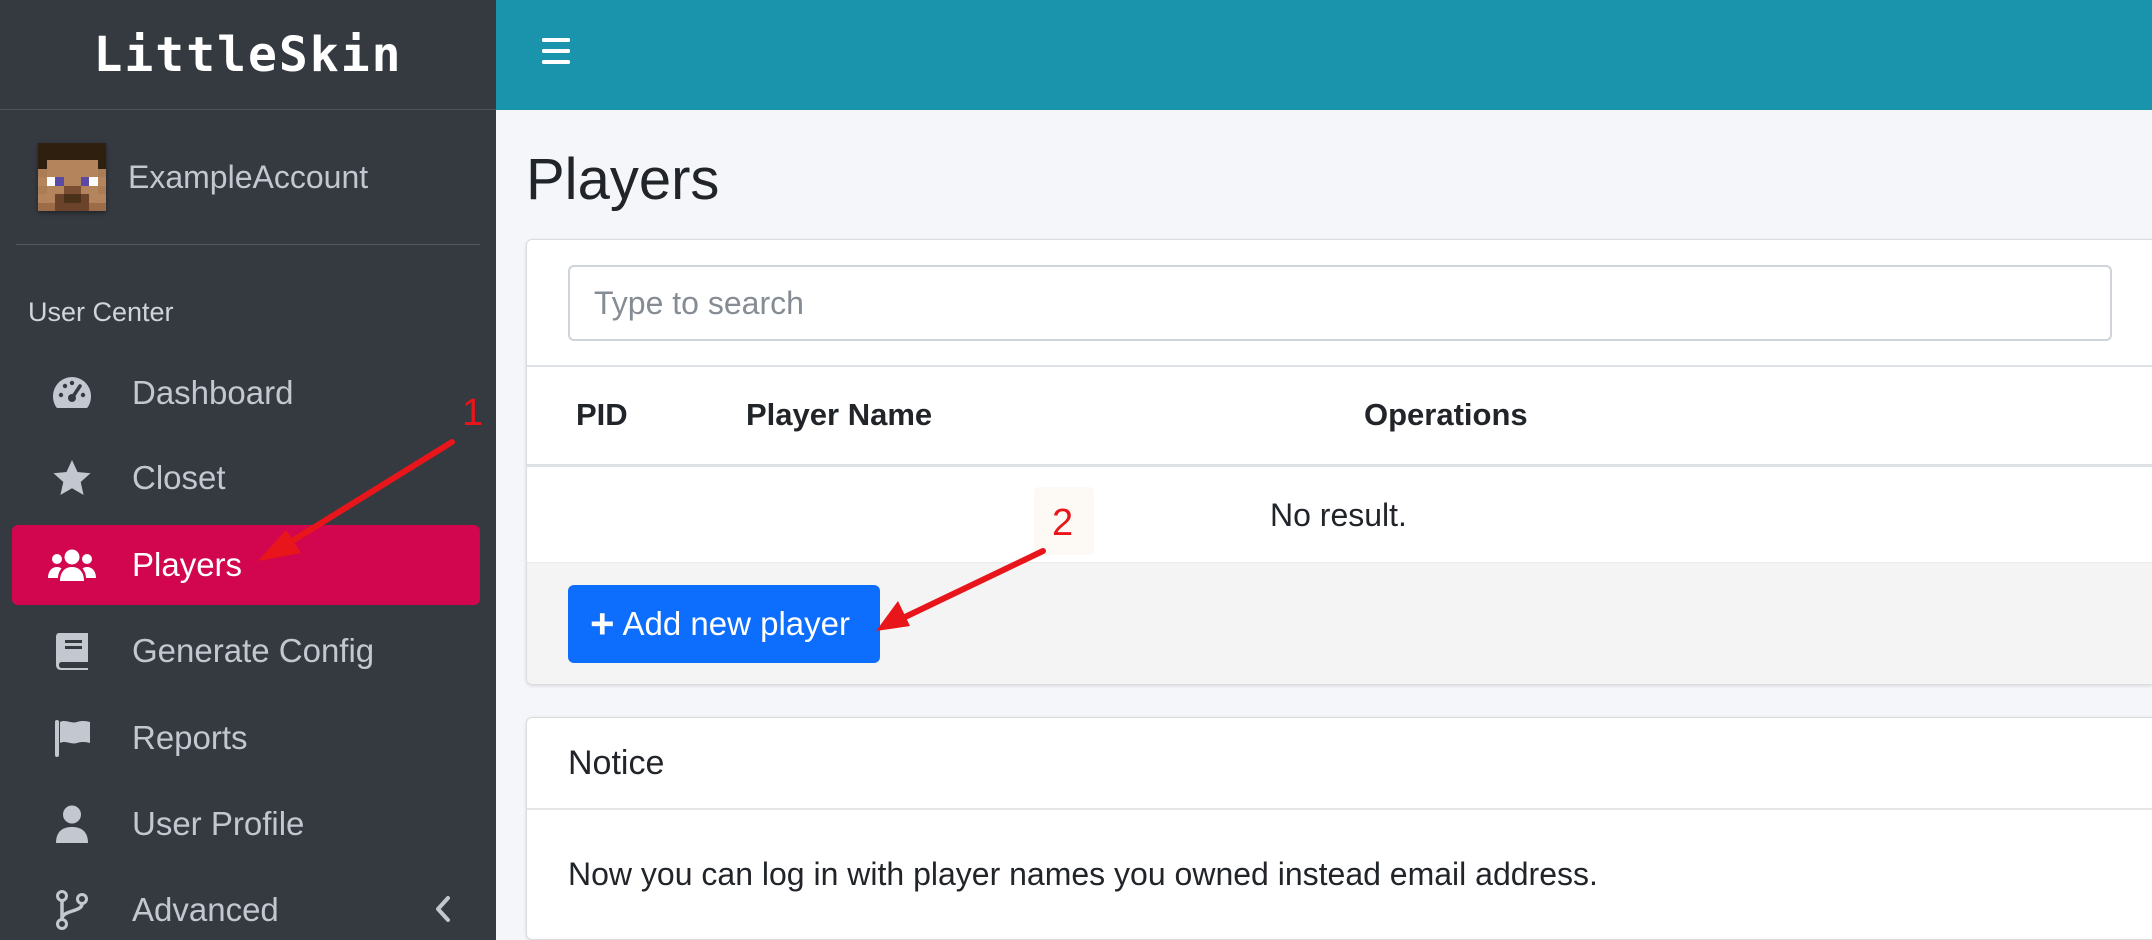 The image size is (2152, 940). I want to click on table-header: PID Player Name Operations, so click(1339, 416).